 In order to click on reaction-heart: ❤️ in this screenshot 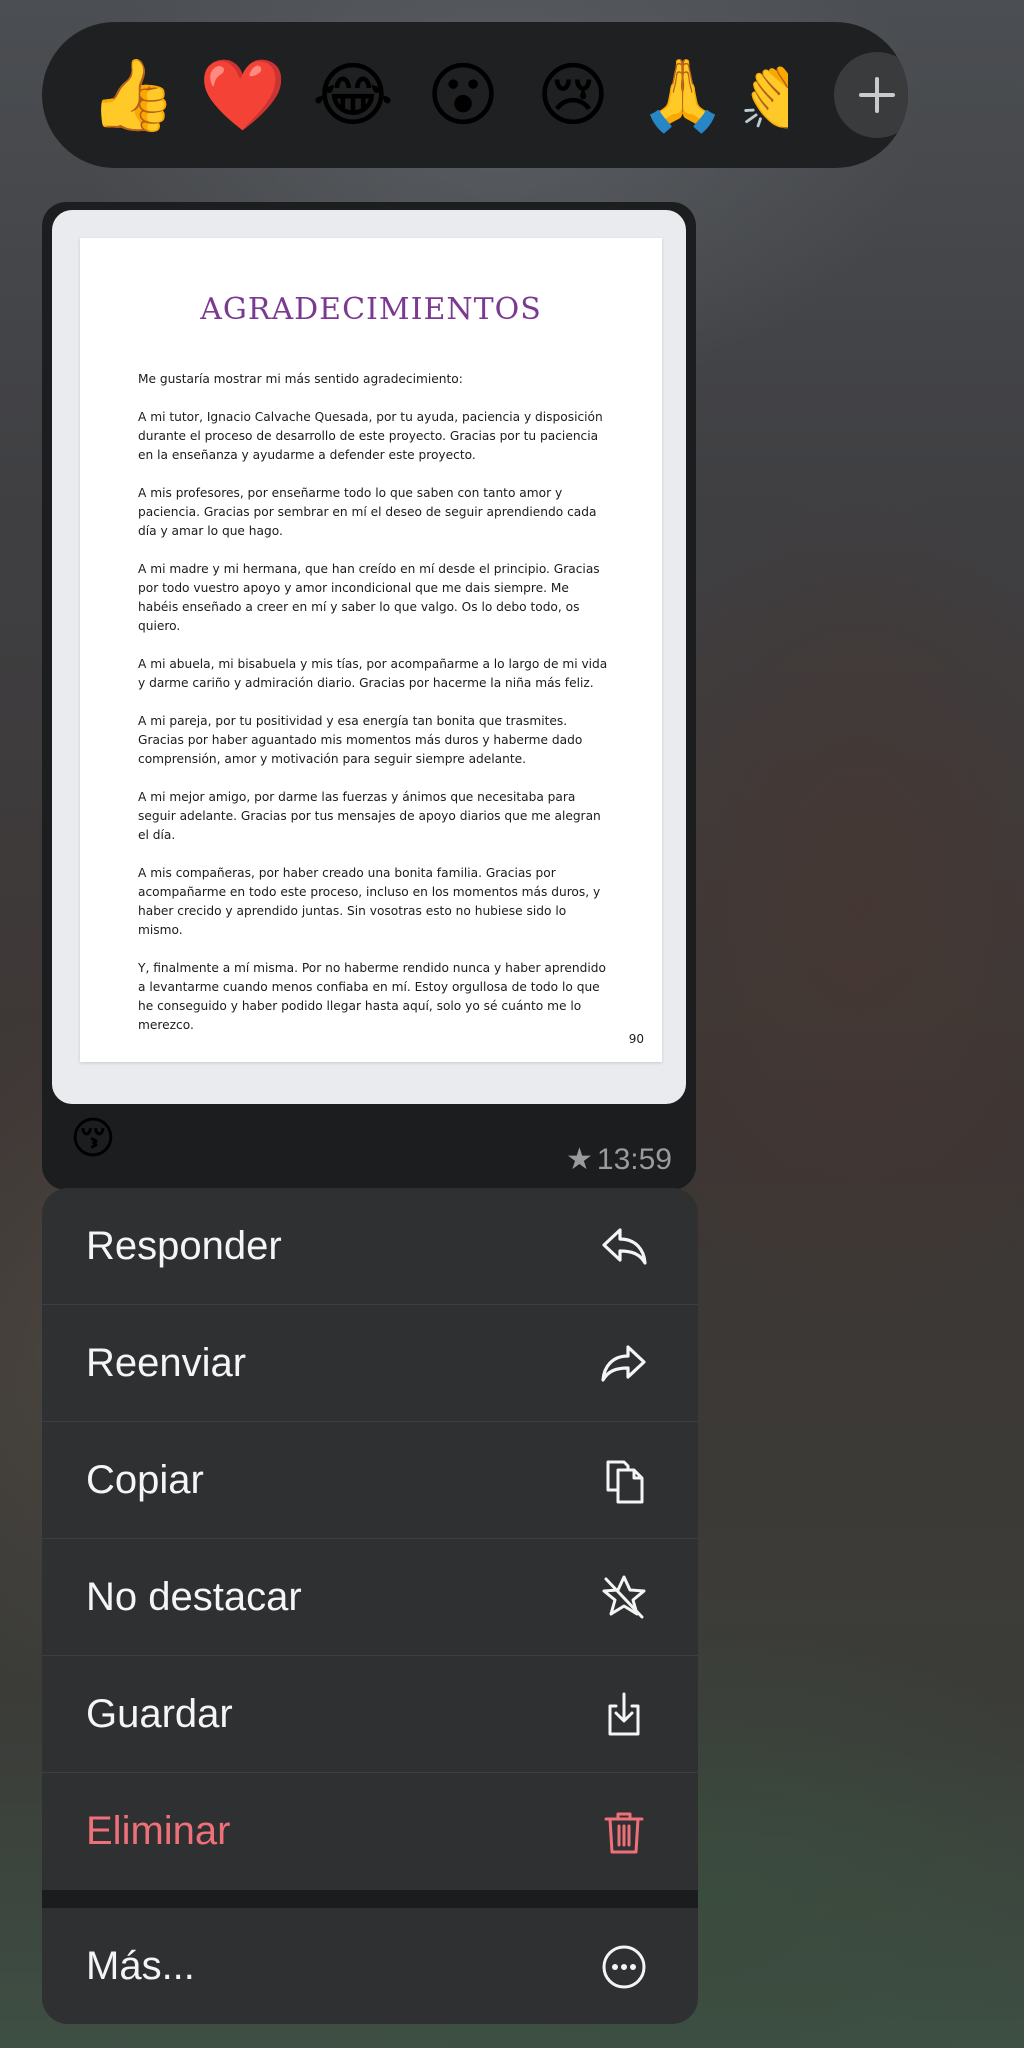, I will do `click(243, 95)`.